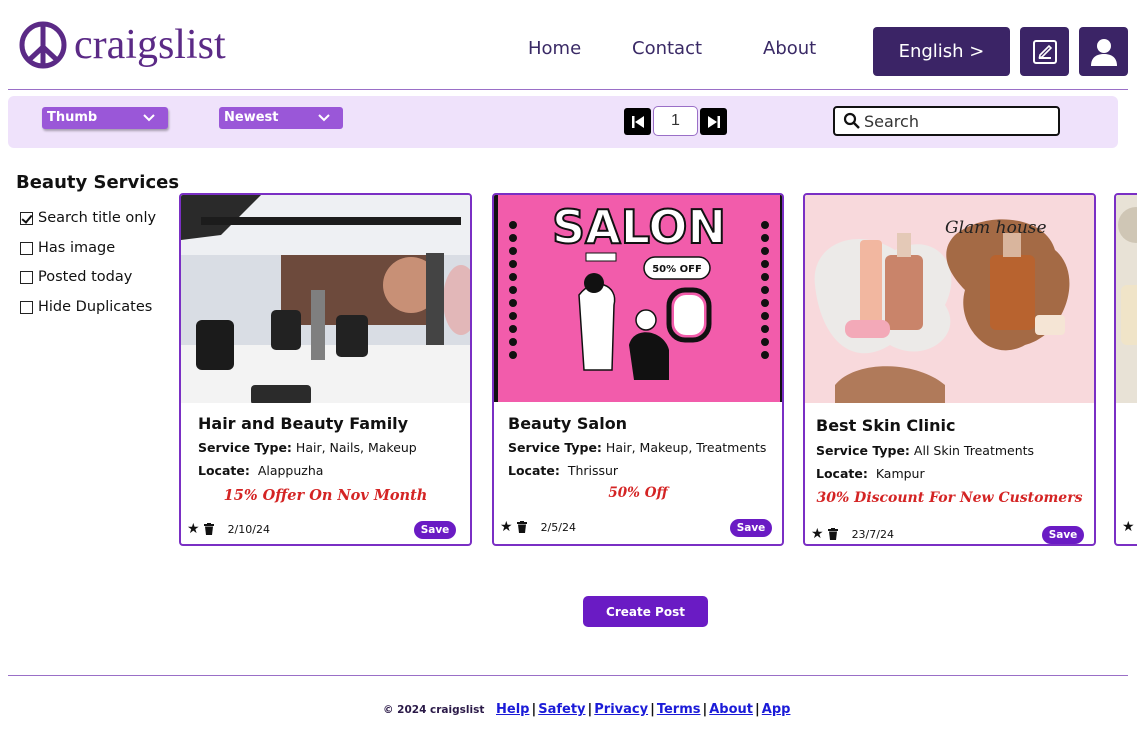  I want to click on skip-forward-icon, so click(713, 121).